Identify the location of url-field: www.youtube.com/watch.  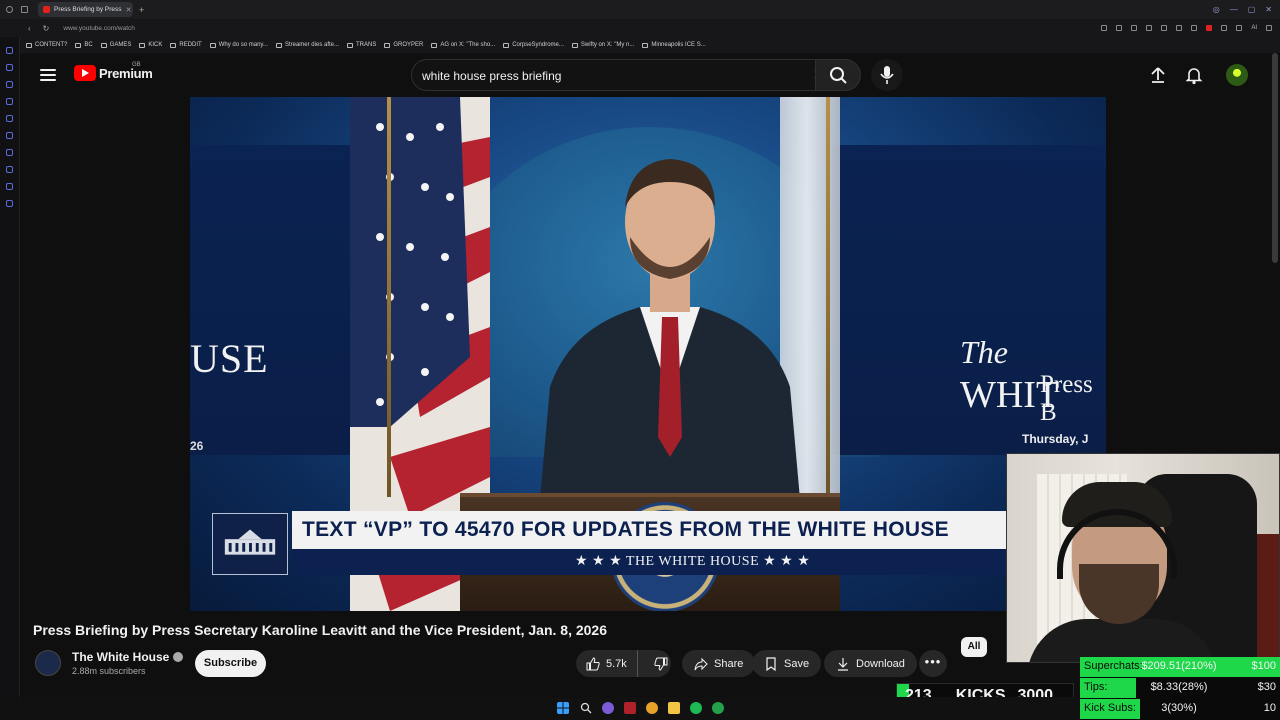
(99, 28).